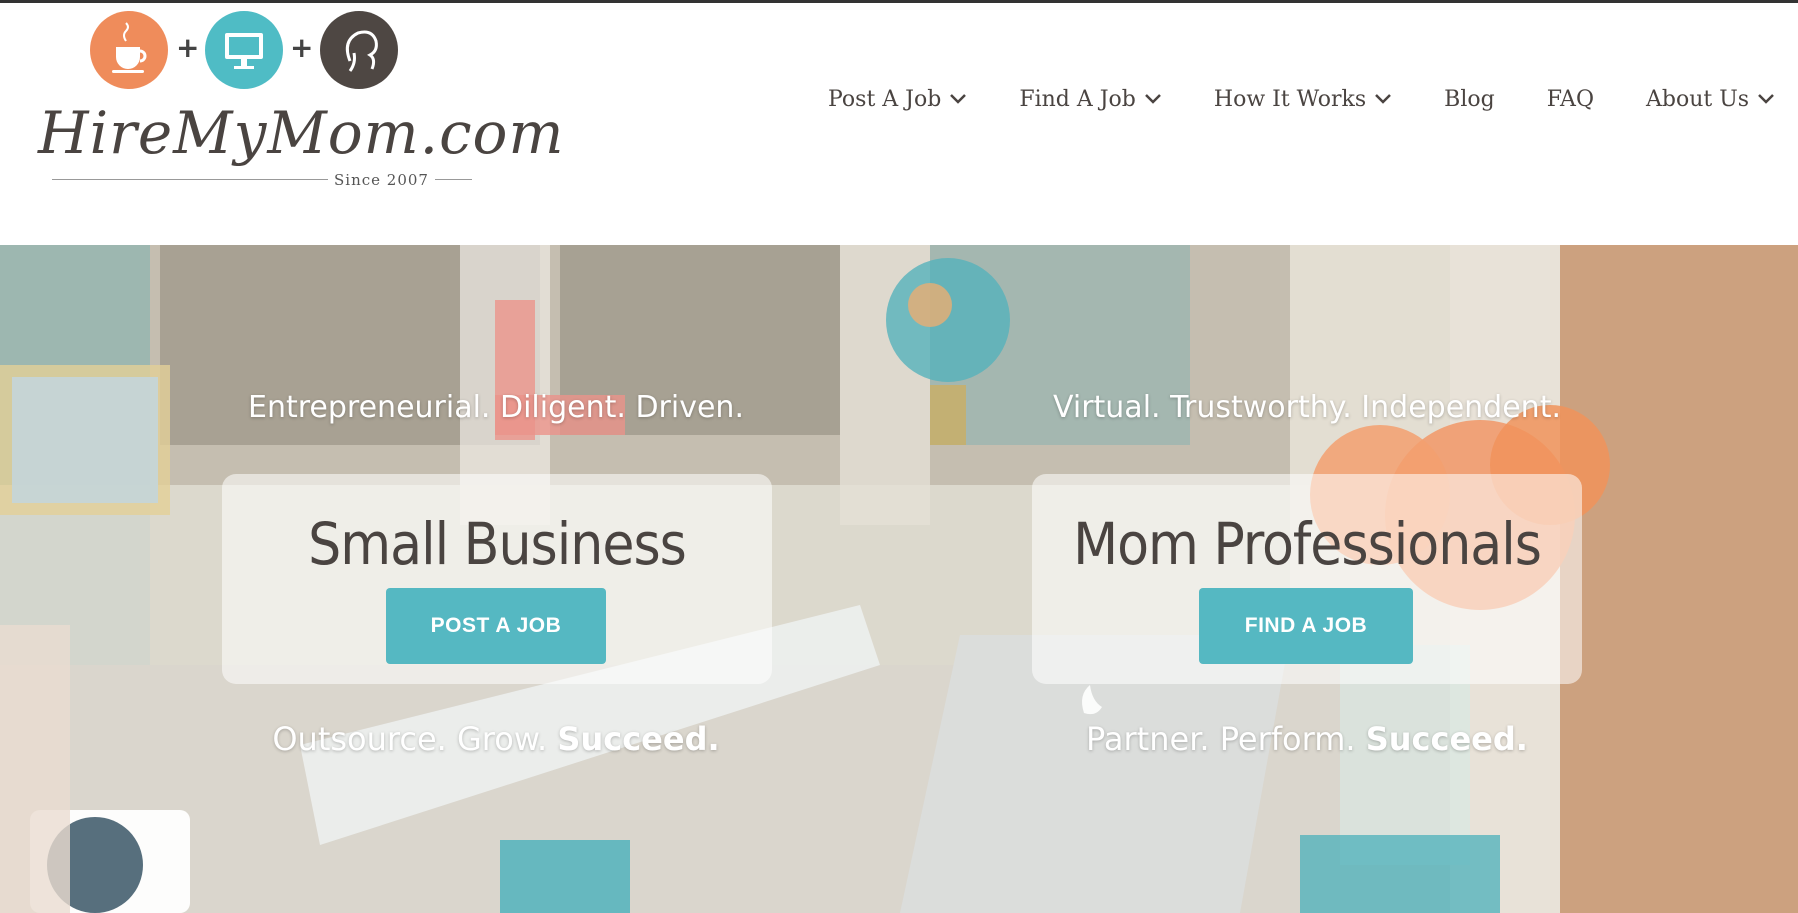 This screenshot has width=1798, height=913. What do you see at coordinates (1226, 739) in the screenshot?
I see `subtagline-text: Partner. Perform.` at bounding box center [1226, 739].